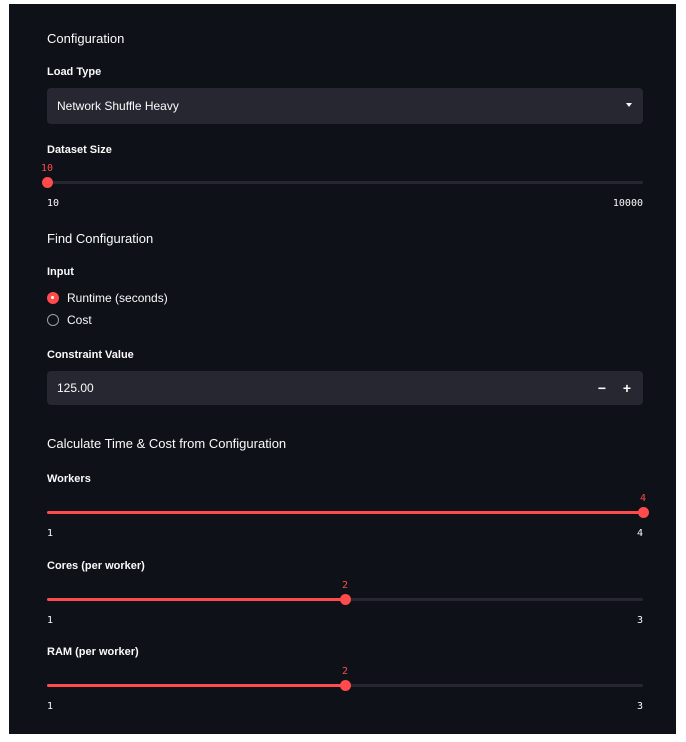 This screenshot has height=742, width=686. I want to click on cores-slider: 2, so click(345, 597).